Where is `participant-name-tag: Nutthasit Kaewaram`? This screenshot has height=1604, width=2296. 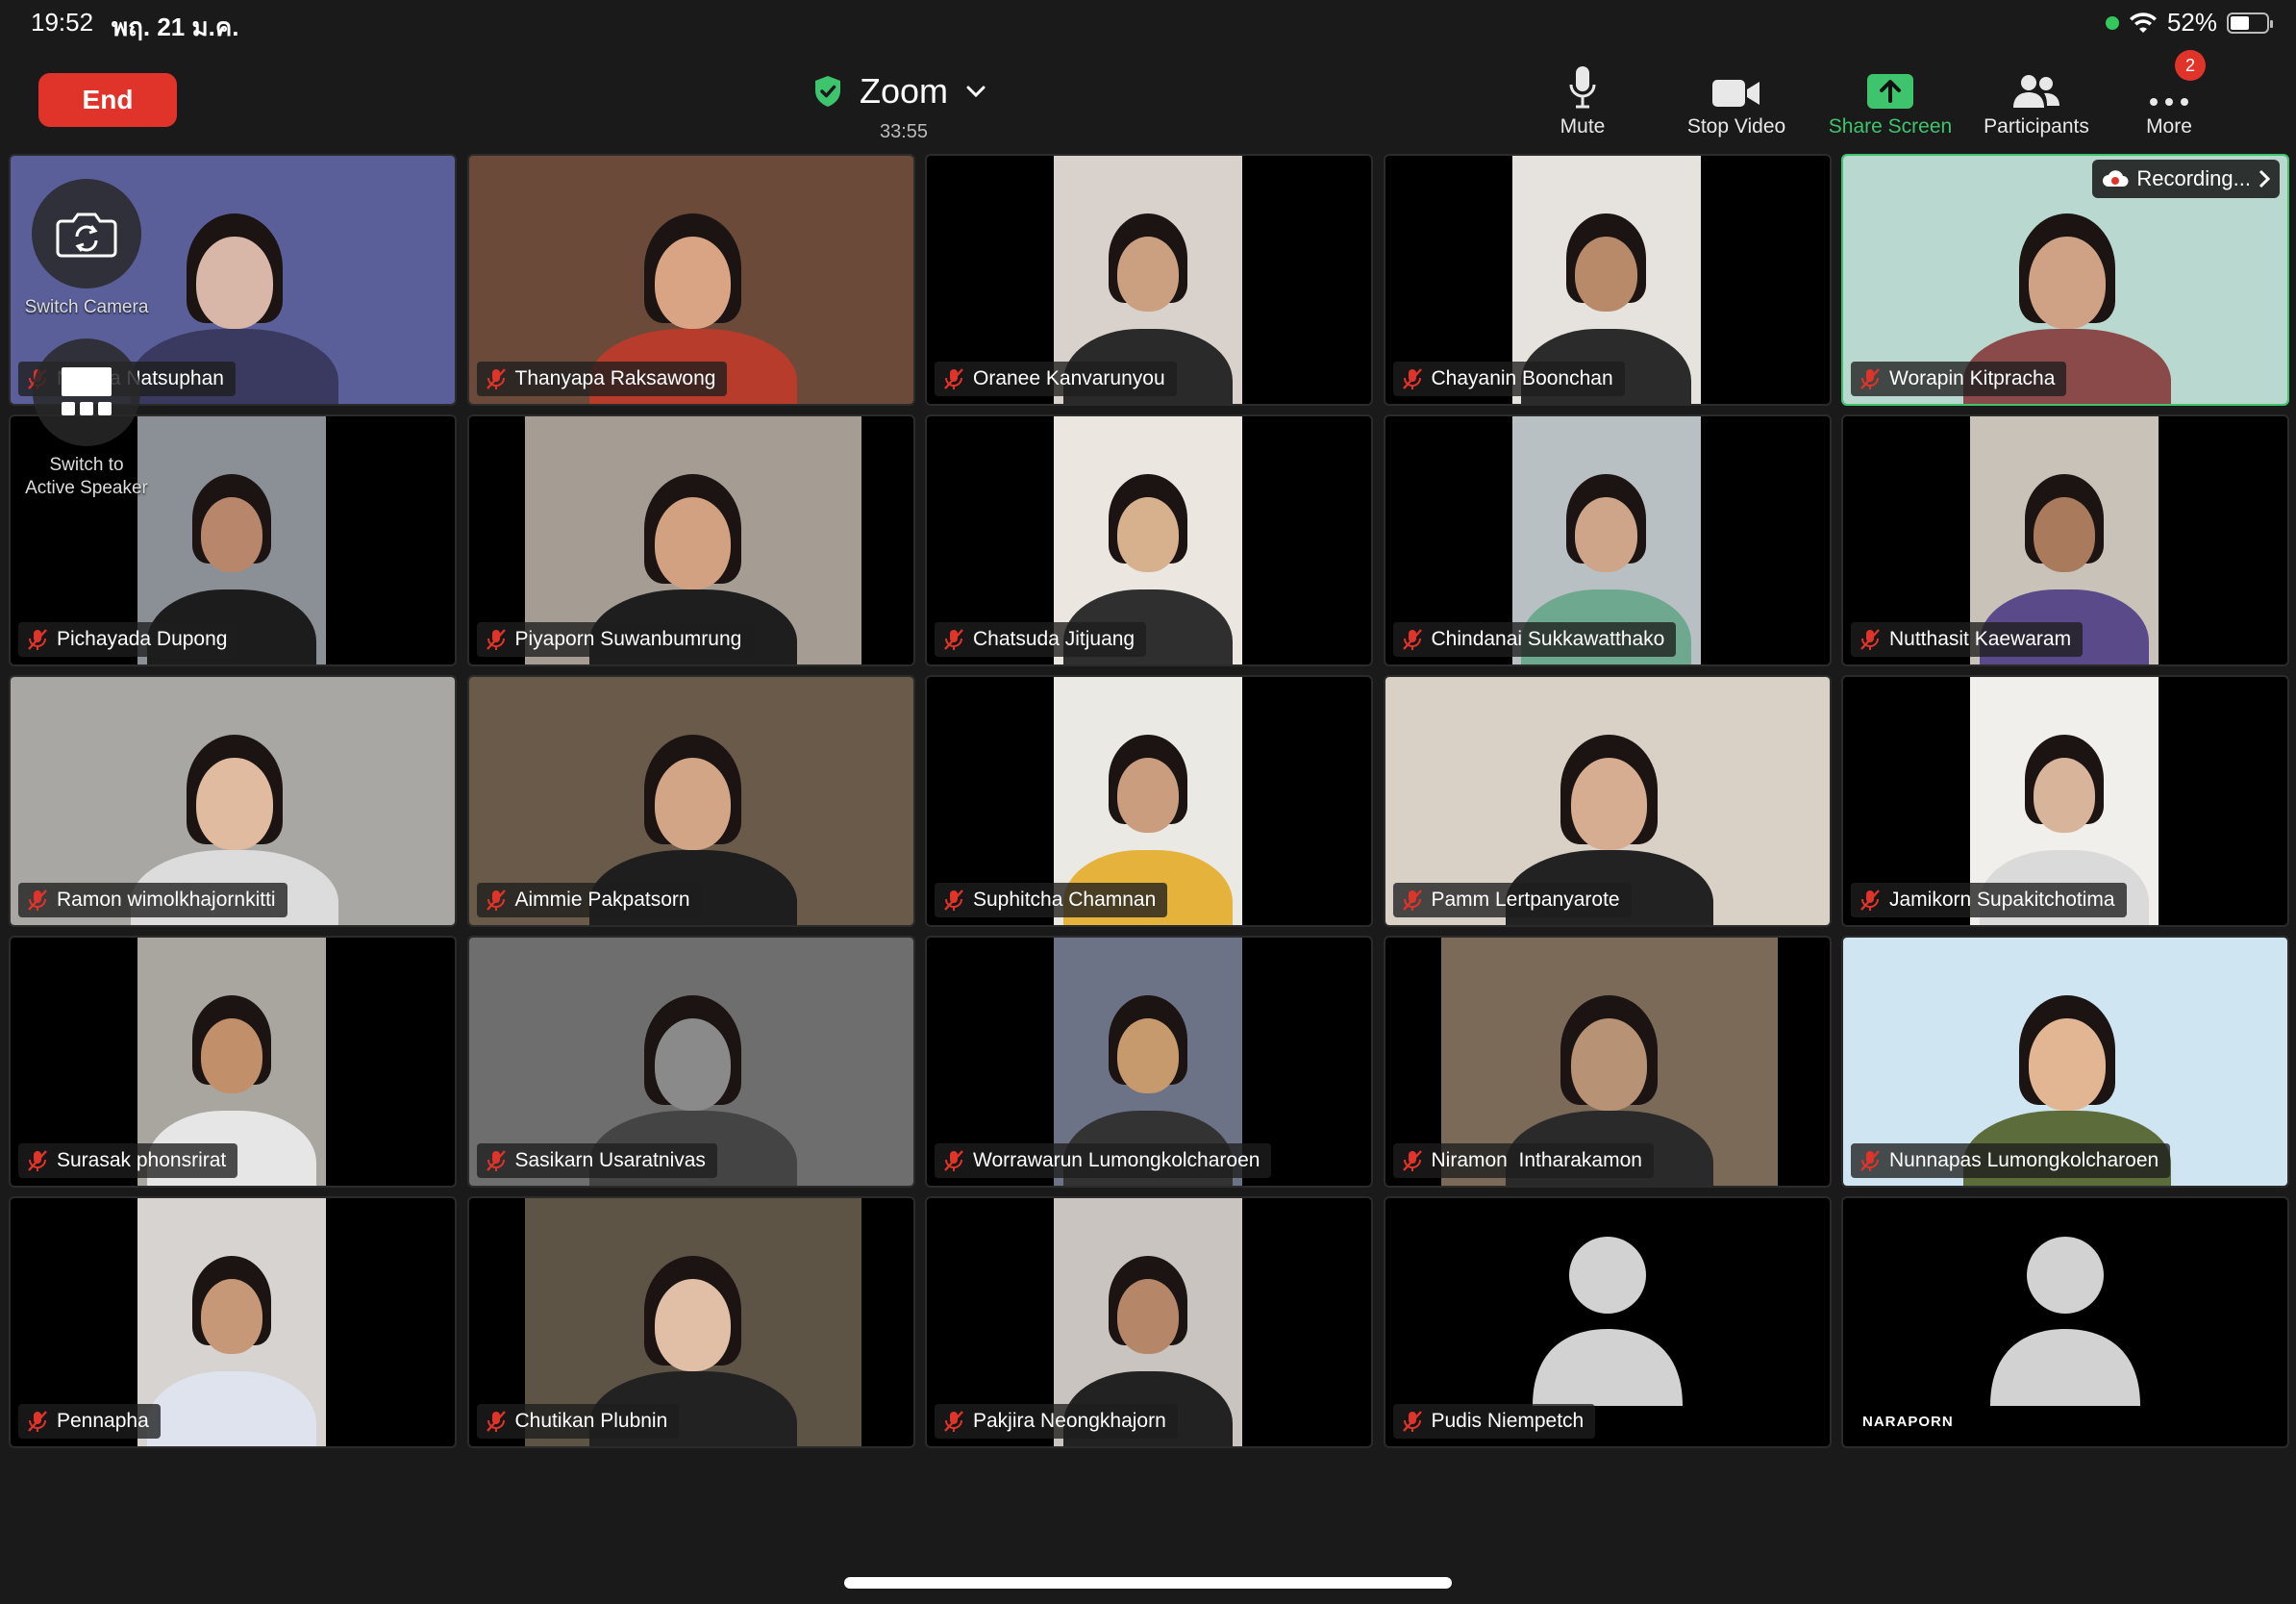
participant-name-tag: Nutthasit Kaewaram is located at coordinates (1967, 639).